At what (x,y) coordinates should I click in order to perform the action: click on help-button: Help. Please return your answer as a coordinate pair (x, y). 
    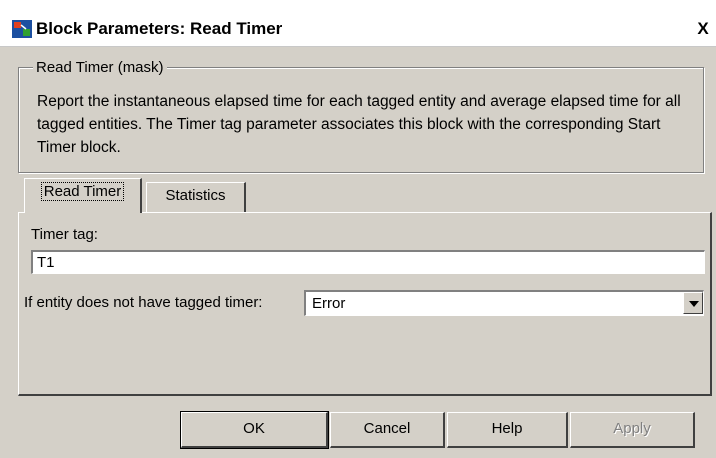
    Looking at the image, I should click on (507, 430).